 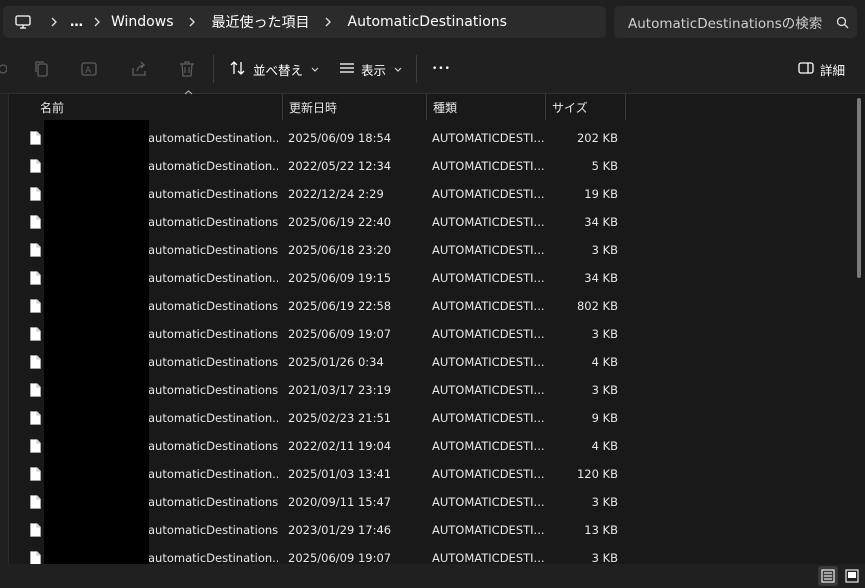 I want to click on file-date: 2025/06/09 19:15, so click(x=340, y=278).